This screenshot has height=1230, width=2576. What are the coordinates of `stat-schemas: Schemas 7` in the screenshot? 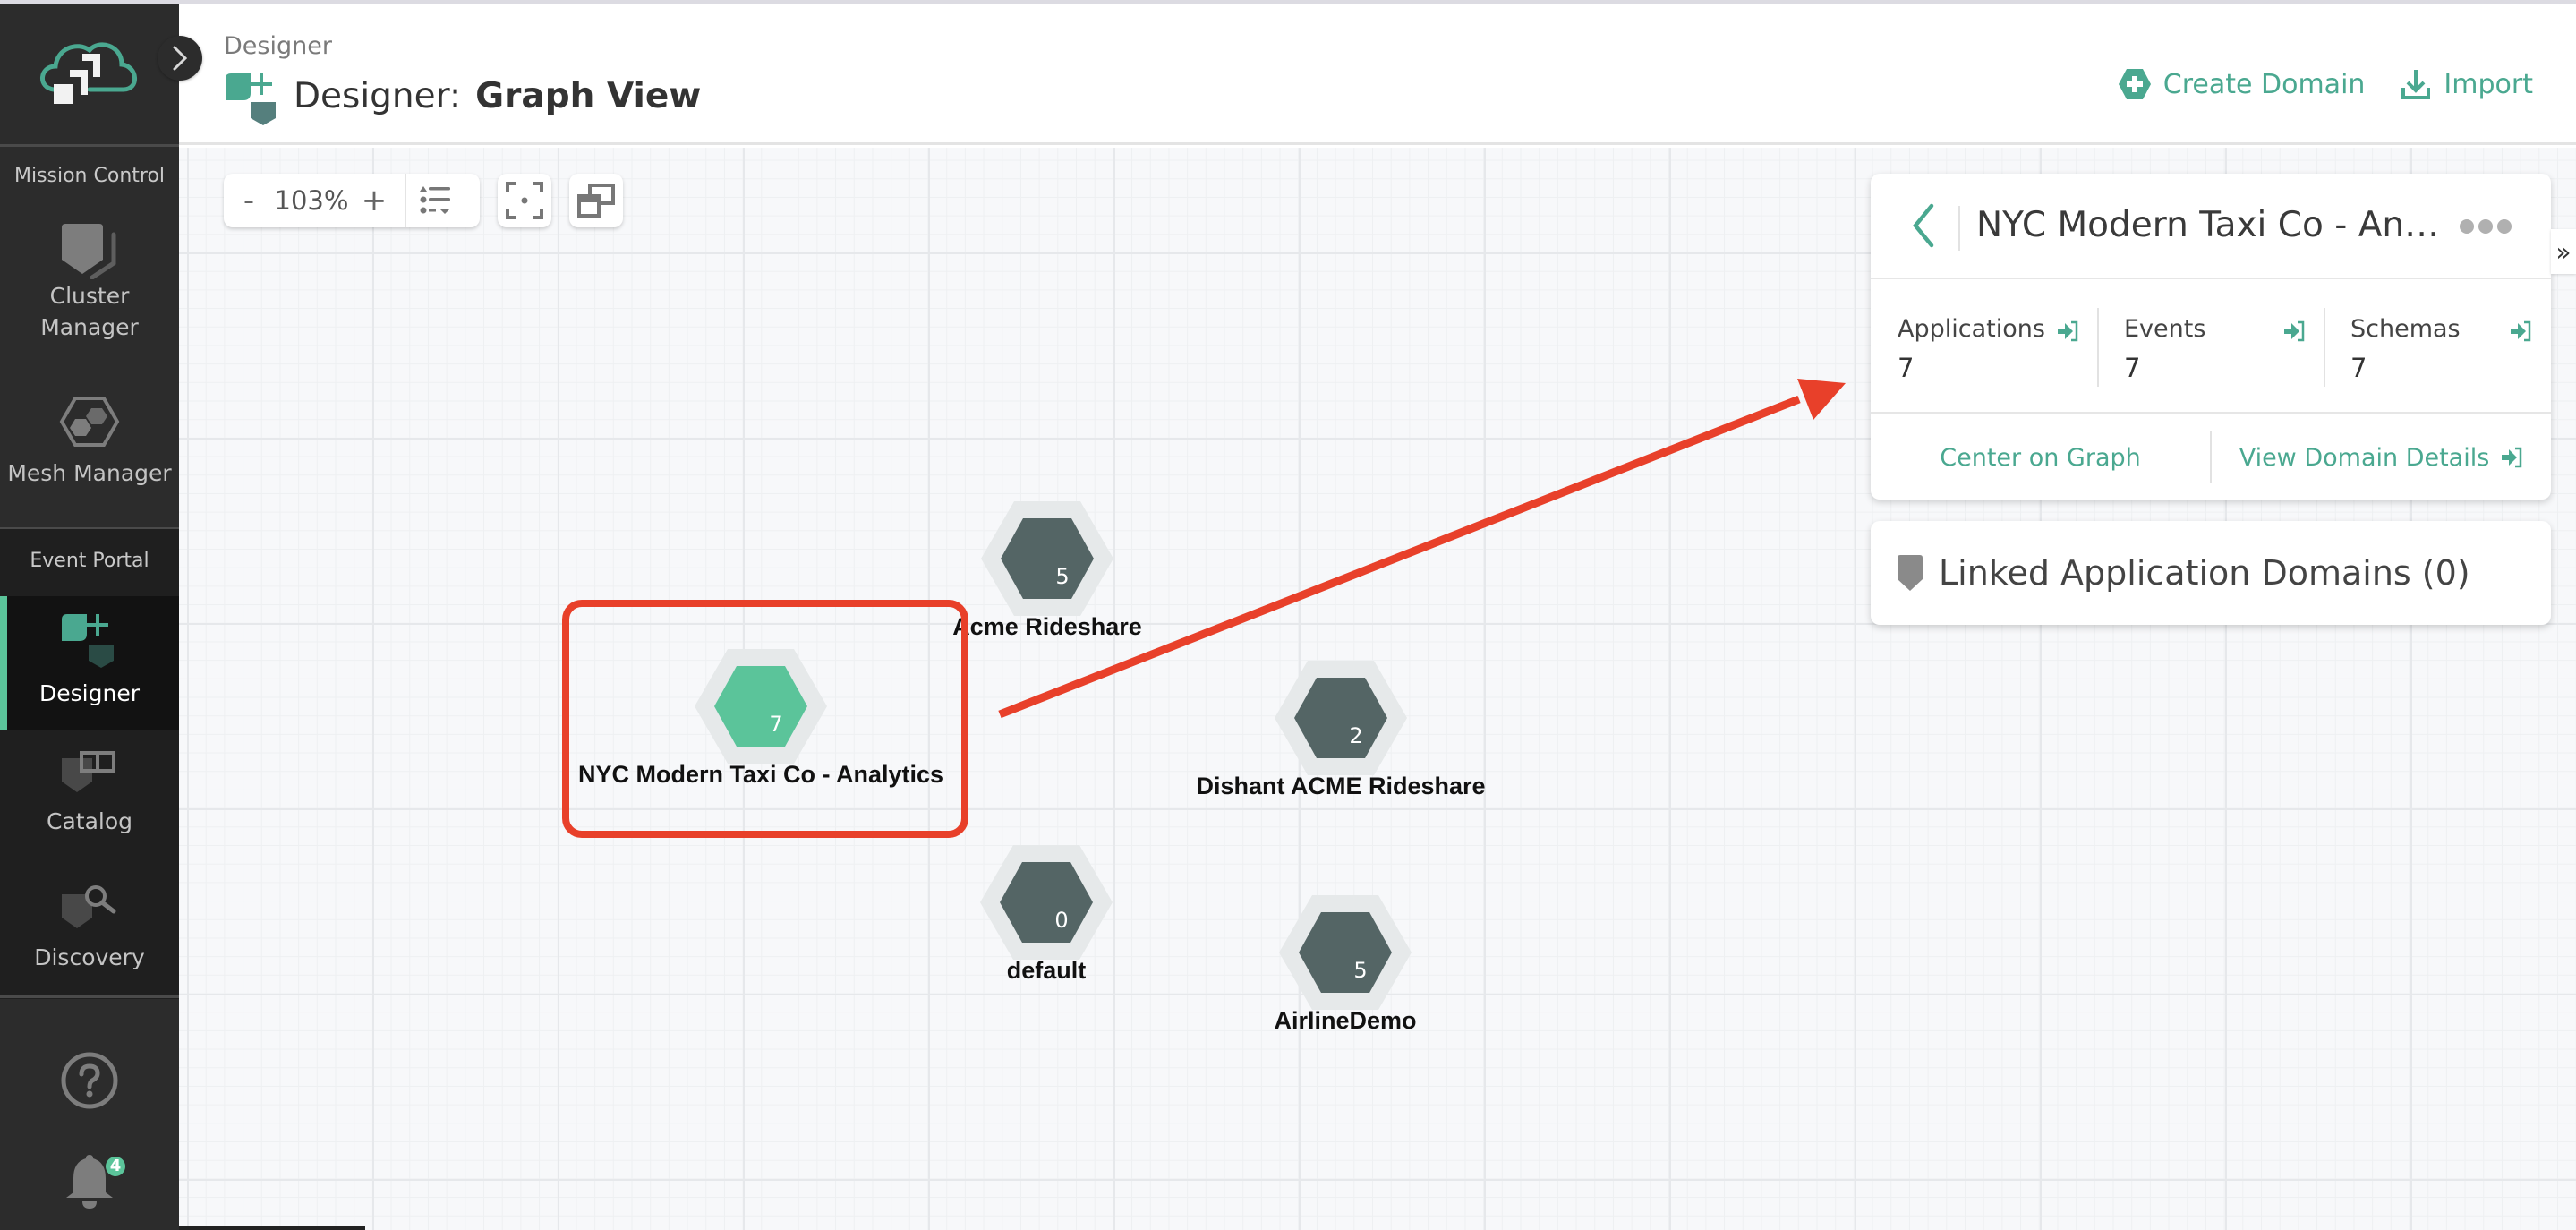 It's located at (2437, 348).